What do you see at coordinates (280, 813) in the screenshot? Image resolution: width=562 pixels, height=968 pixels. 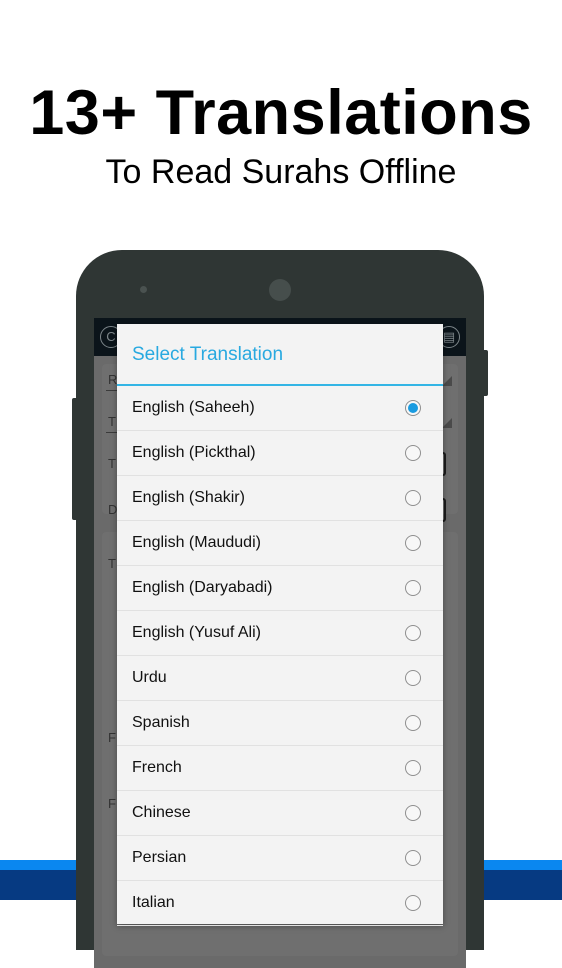 I see `translation-option: Chinese` at bounding box center [280, 813].